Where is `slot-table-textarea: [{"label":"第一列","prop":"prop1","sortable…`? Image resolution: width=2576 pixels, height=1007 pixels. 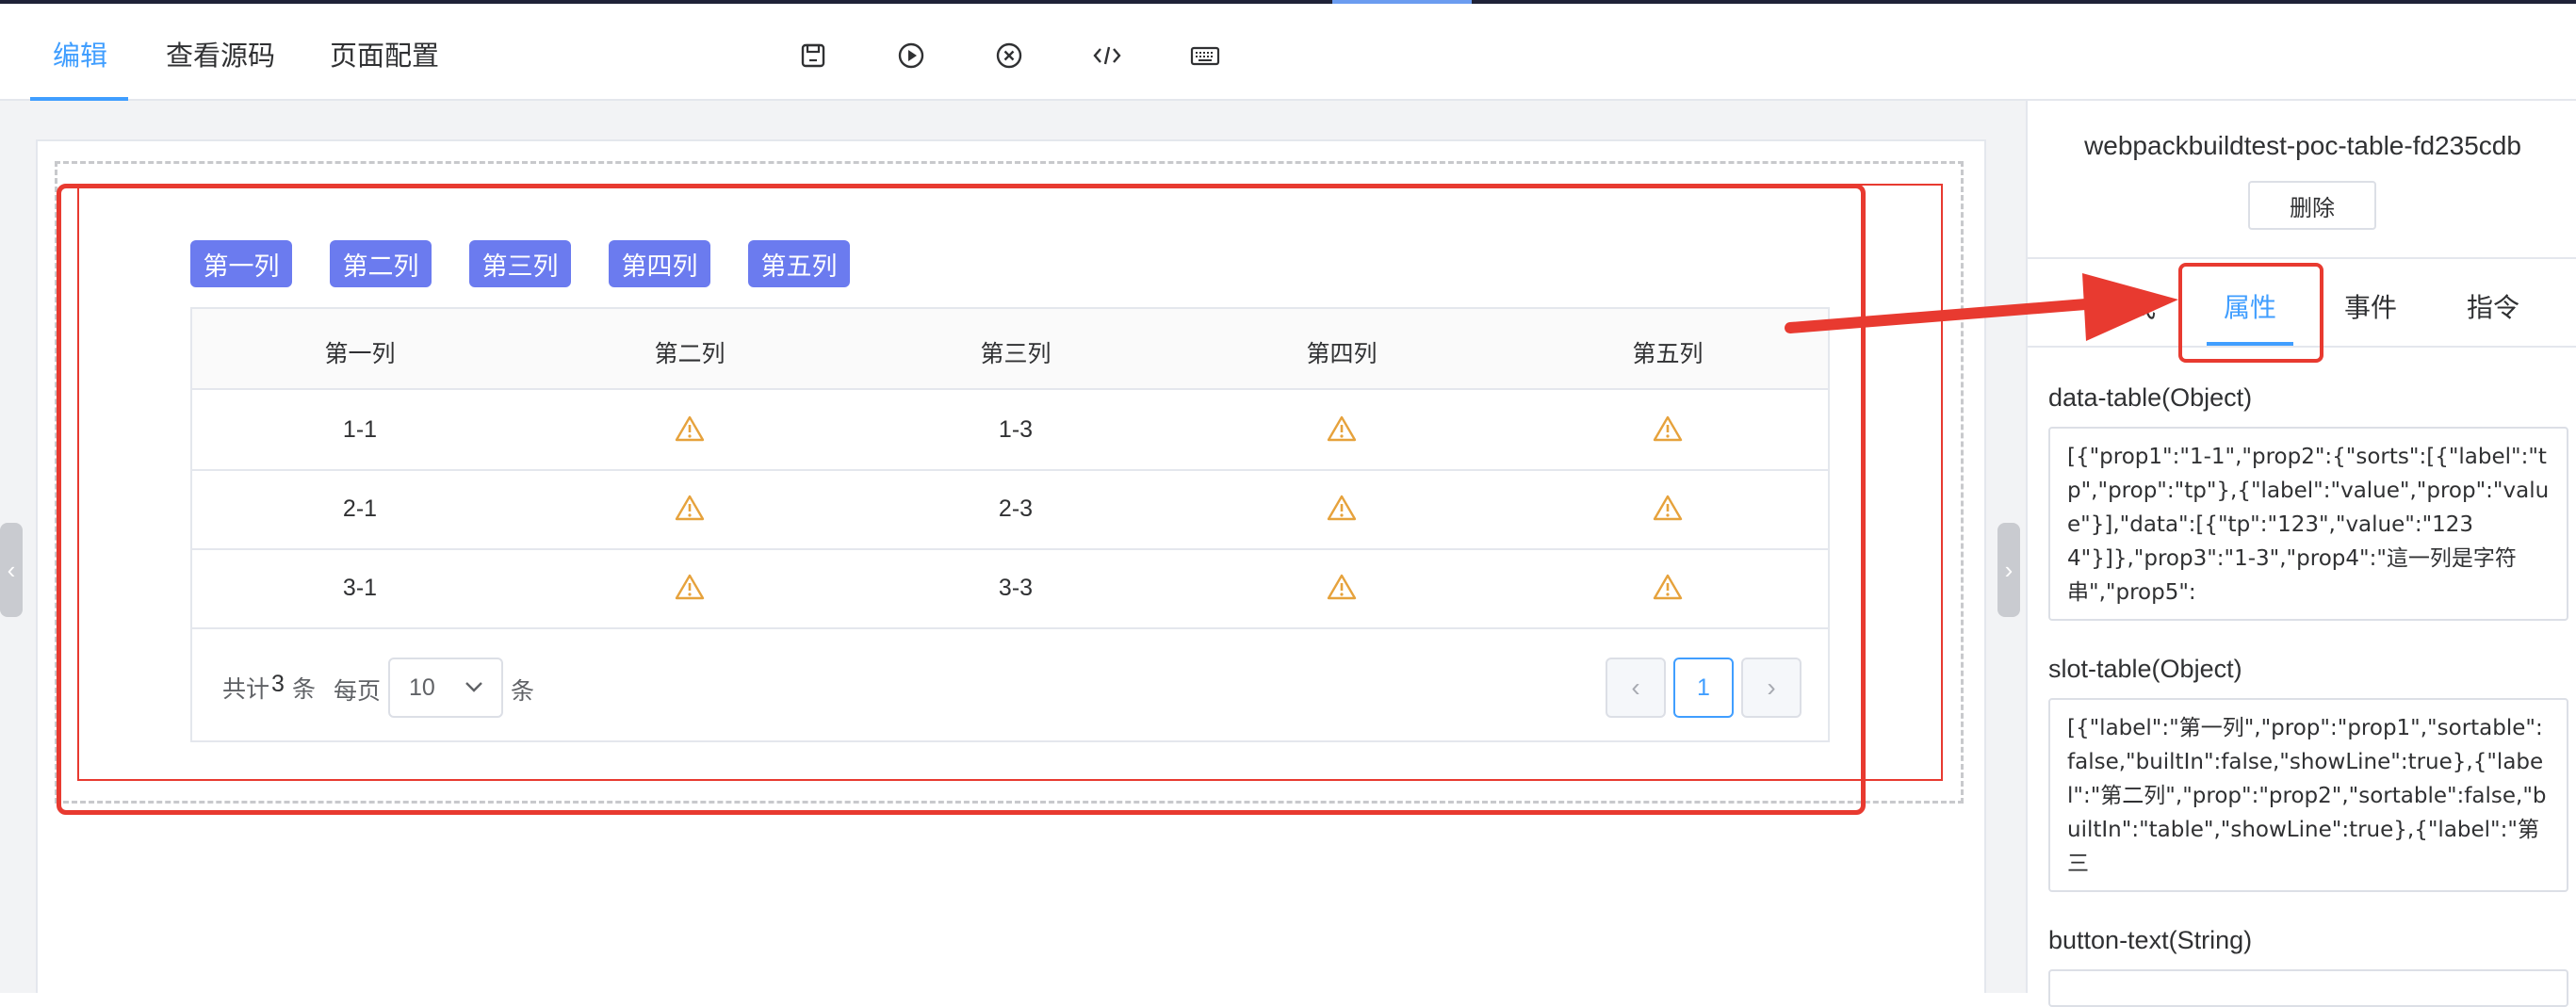
slot-table-textarea: [{"label":"第一列","prop":"prop1","sortable… is located at coordinates (2308, 795).